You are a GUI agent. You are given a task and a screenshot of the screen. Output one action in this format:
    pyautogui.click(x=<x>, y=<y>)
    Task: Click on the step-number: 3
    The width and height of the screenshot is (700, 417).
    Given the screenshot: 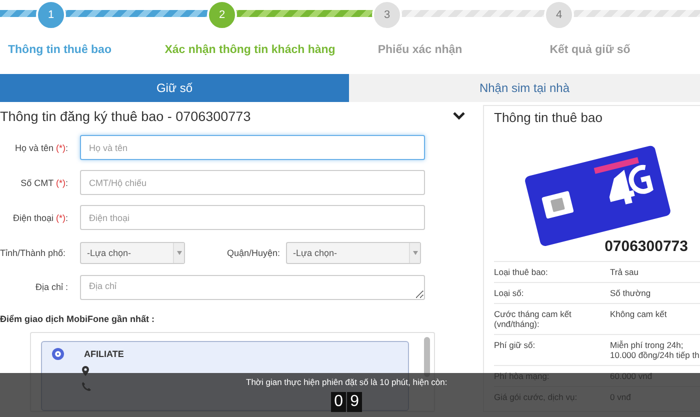 What is the action you would take?
    pyautogui.click(x=387, y=15)
    